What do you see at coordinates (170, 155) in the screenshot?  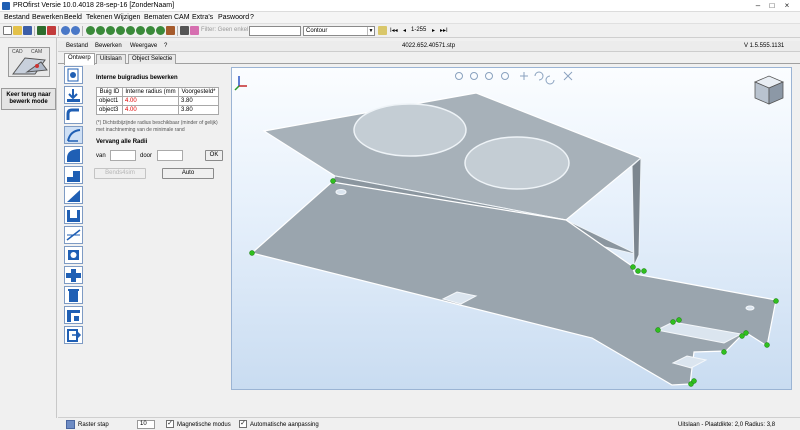 I see `to-radius-input` at bounding box center [170, 155].